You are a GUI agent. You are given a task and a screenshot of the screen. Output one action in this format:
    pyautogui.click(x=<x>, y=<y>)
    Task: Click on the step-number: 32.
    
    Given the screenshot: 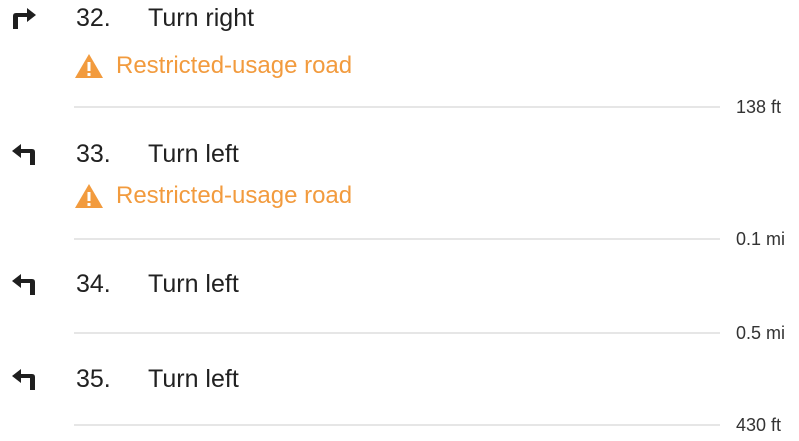 What is the action you would take?
    pyautogui.click(x=93, y=18)
    